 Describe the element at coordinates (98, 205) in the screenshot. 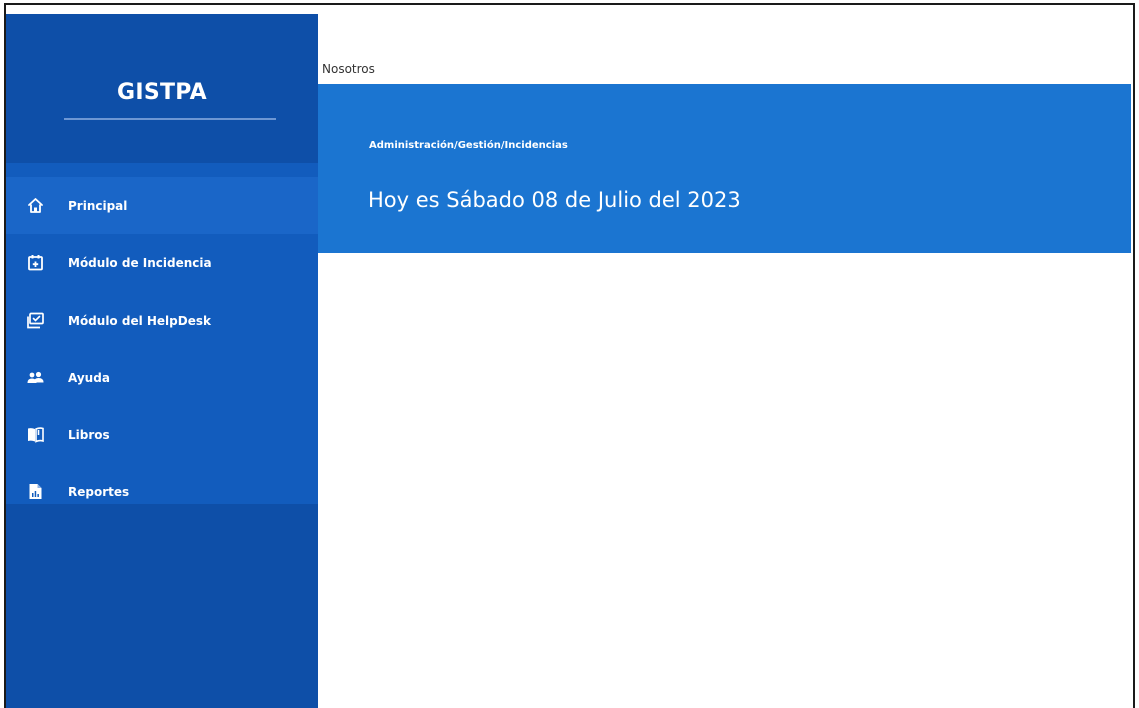

I see `sidebar-item-label: Principal` at that location.